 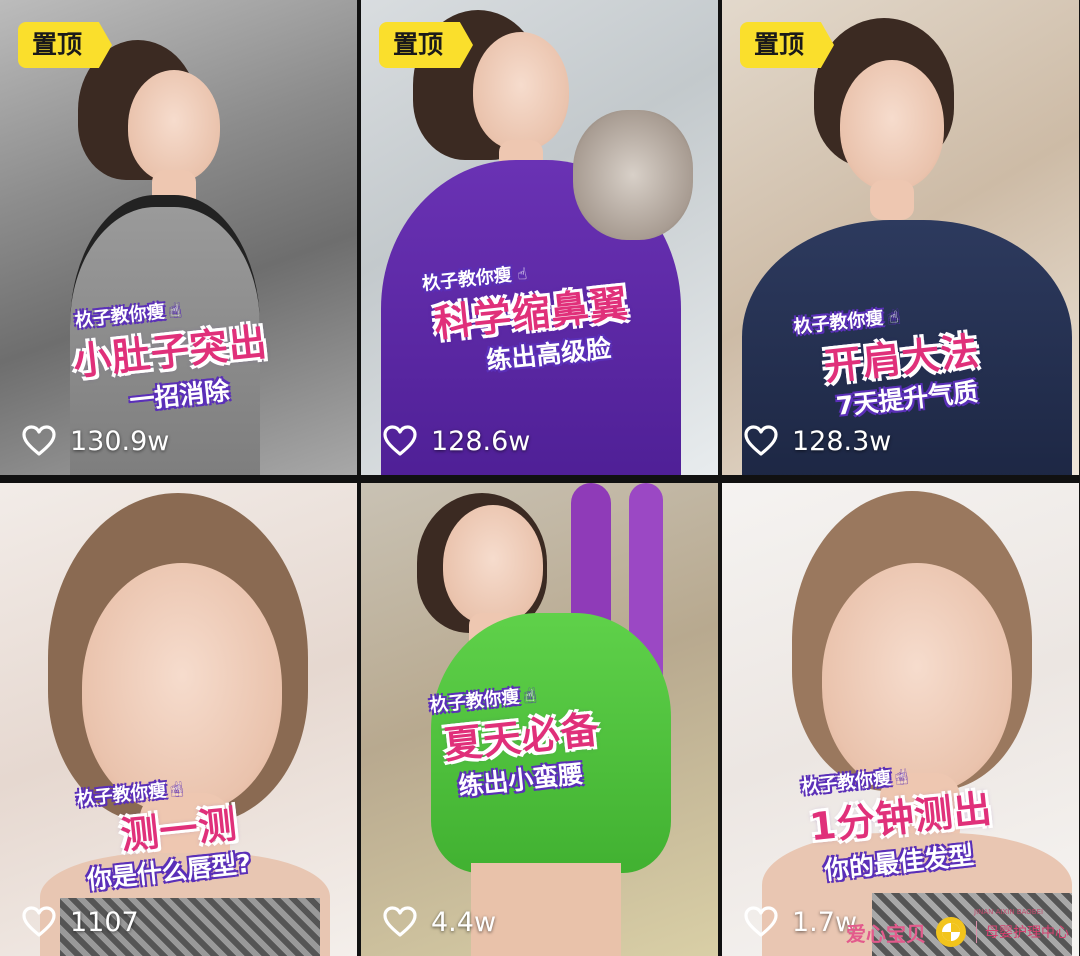 I want to click on like-count: 128.6w, so click(x=481, y=441).